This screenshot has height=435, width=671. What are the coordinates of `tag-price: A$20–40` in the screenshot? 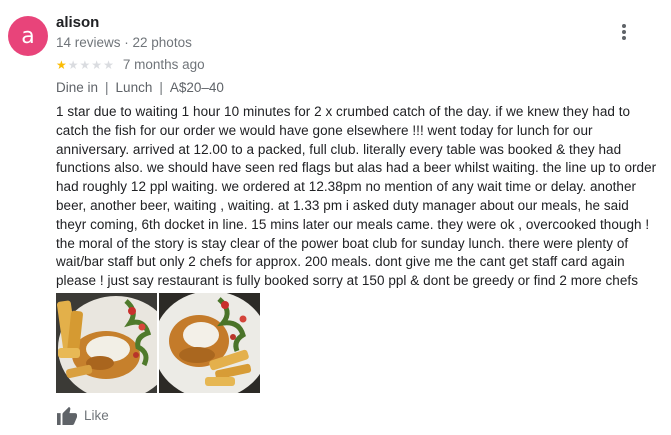 It's located at (196, 87).